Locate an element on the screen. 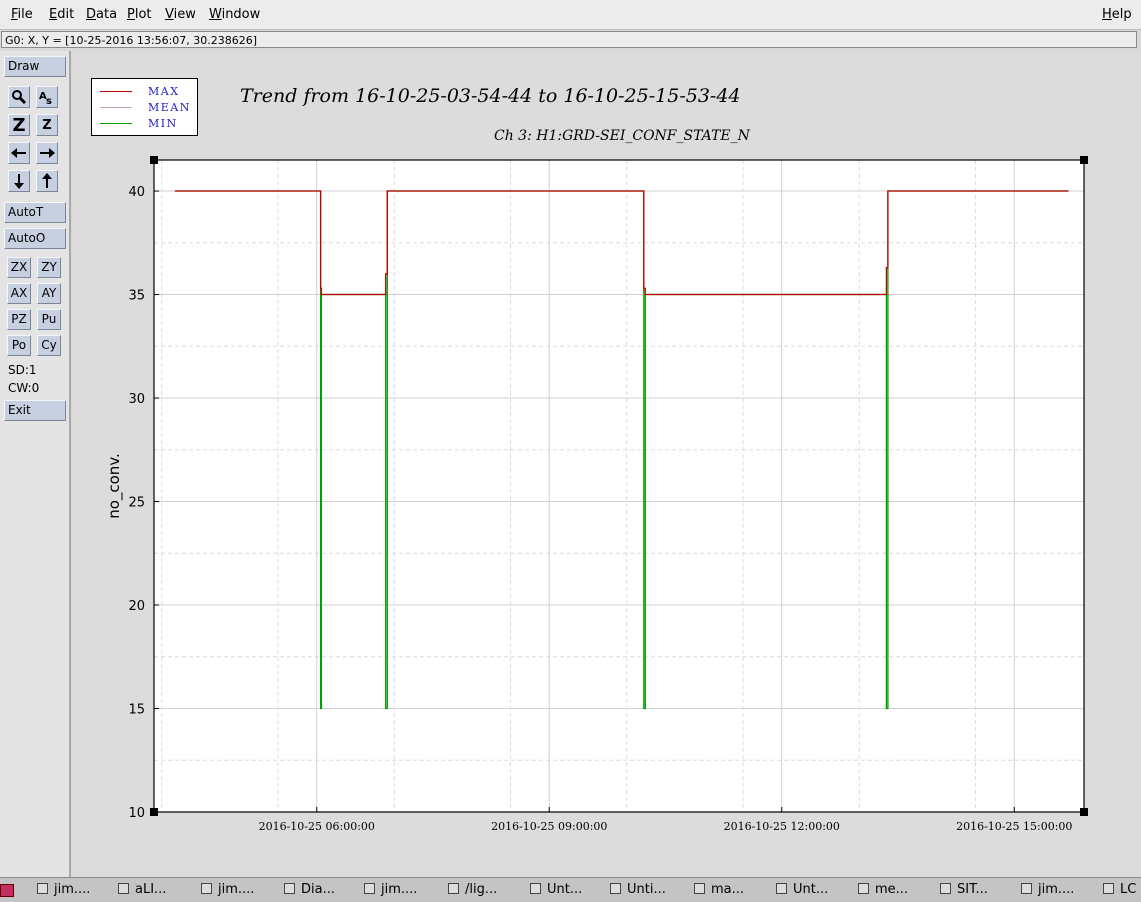 Image resolution: width=1141 pixels, height=902 pixels. taskbar-item: LC is located at coordinates (1119, 890).